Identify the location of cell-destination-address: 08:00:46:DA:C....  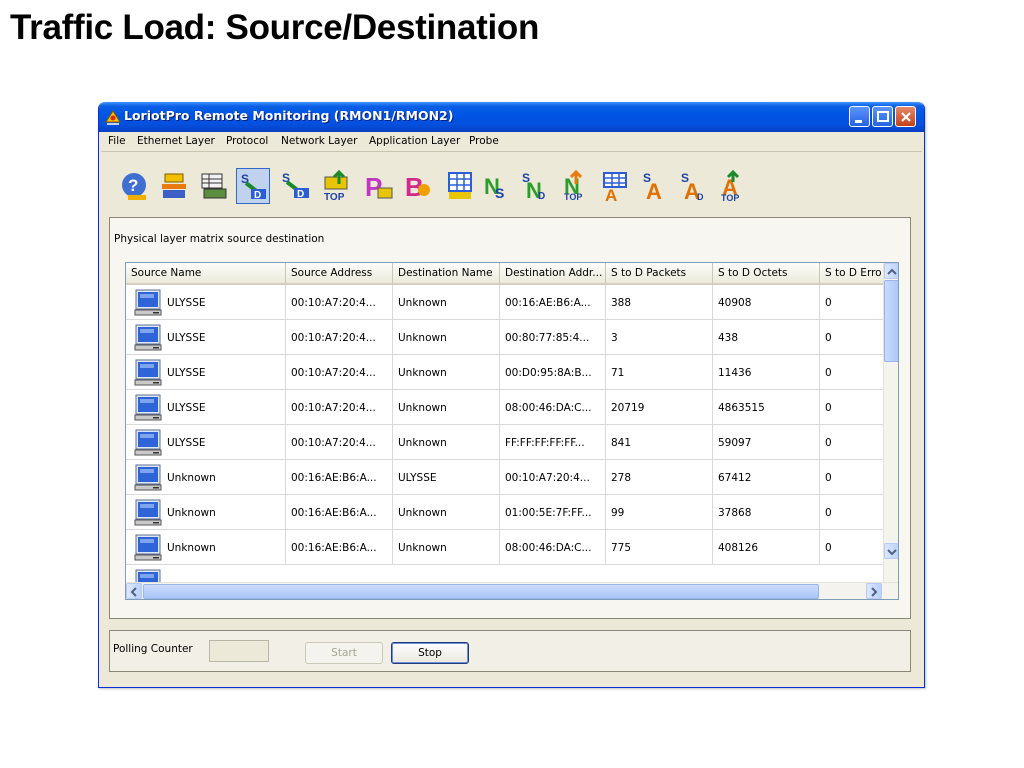
(553, 407).